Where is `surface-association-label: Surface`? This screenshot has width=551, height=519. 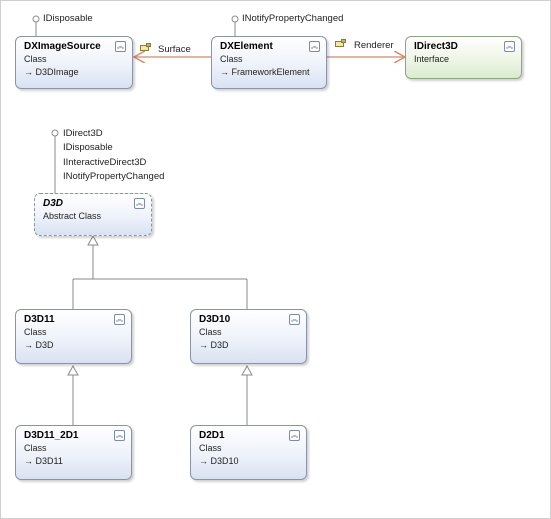 surface-association-label: Surface is located at coordinates (174, 49).